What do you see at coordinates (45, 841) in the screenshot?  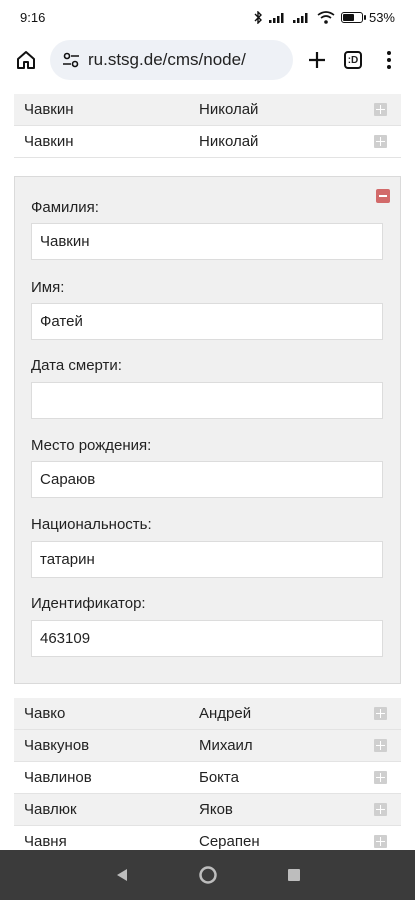 I see `last-name: Чавня` at bounding box center [45, 841].